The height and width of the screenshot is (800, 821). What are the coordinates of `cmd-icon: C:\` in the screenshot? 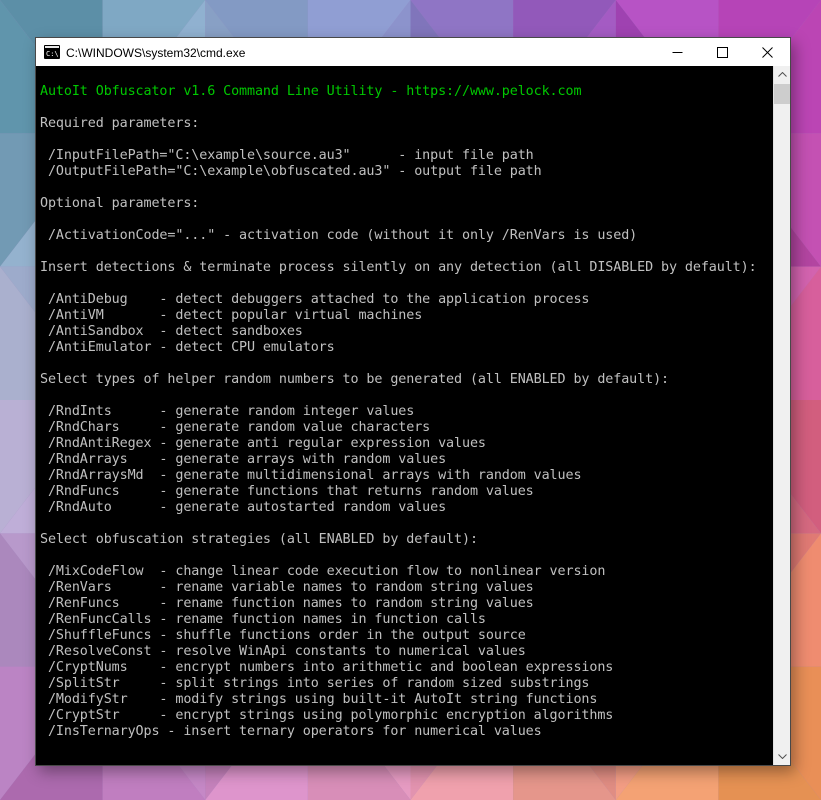 It's located at (52, 52).